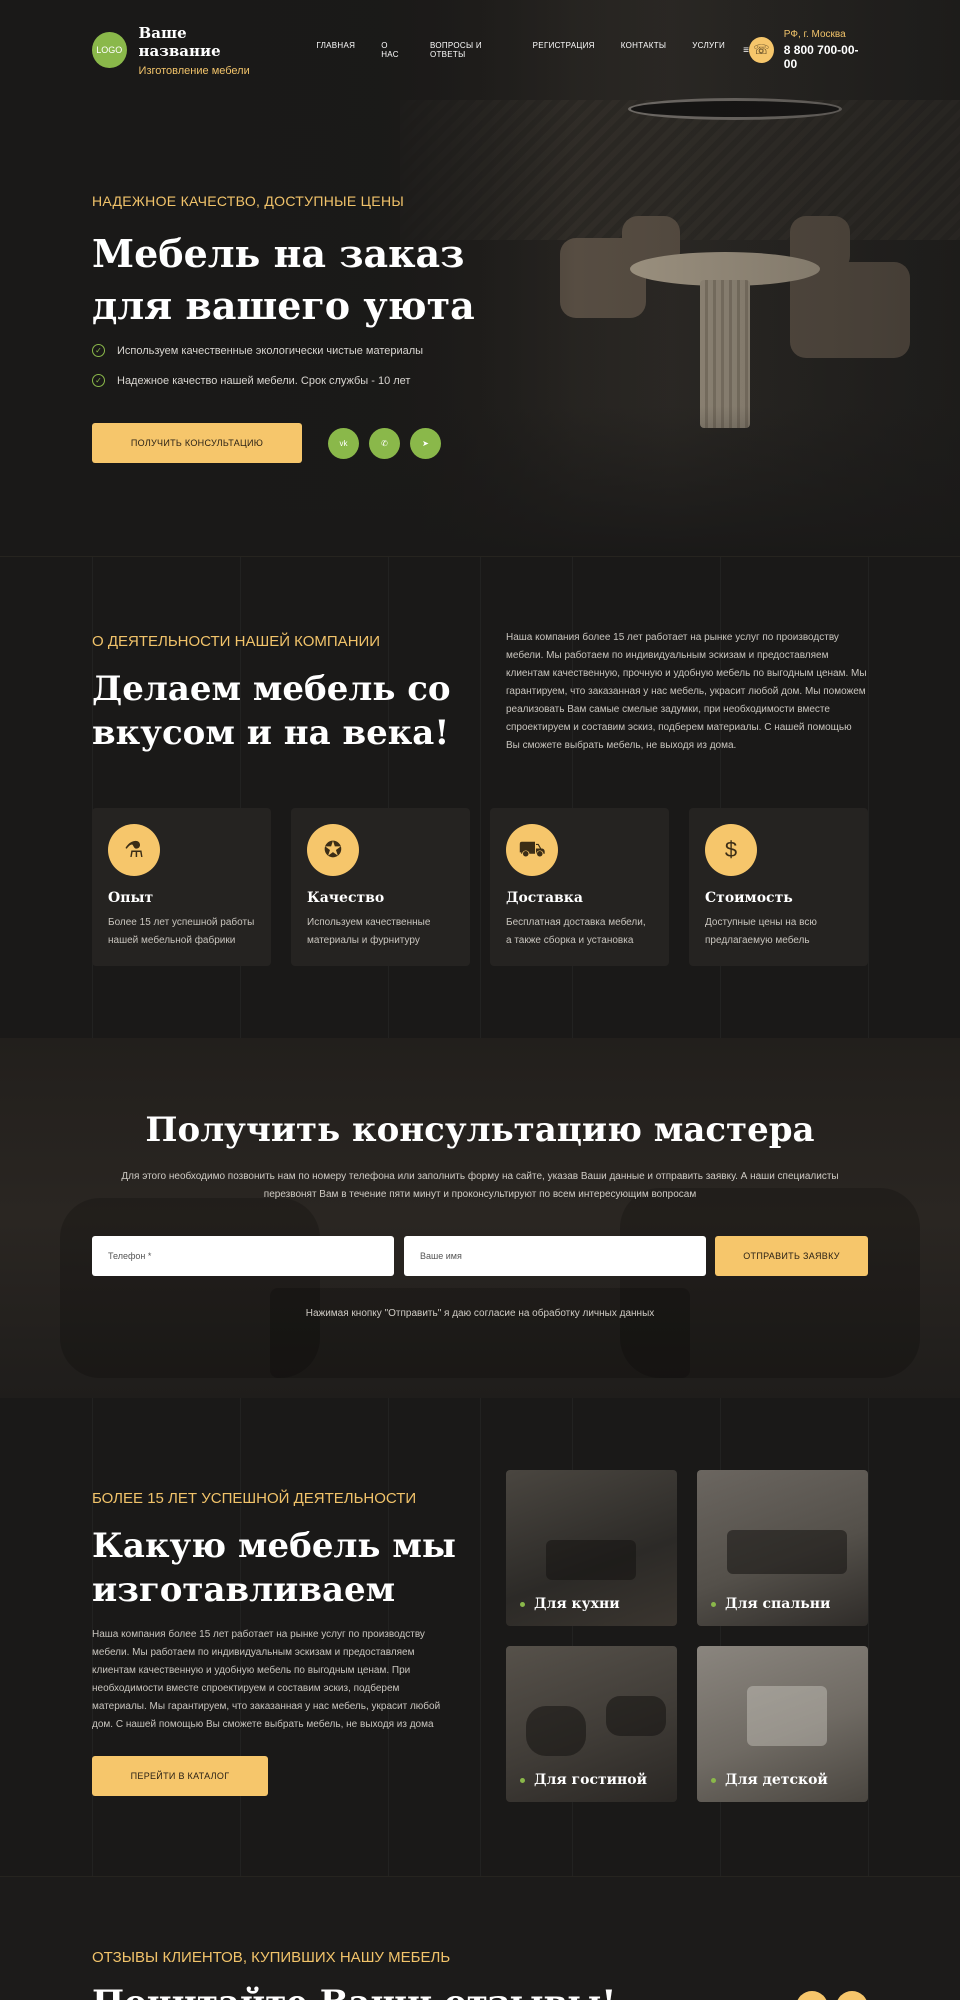  I want to click on money-bag-icon: $, so click(731, 850).